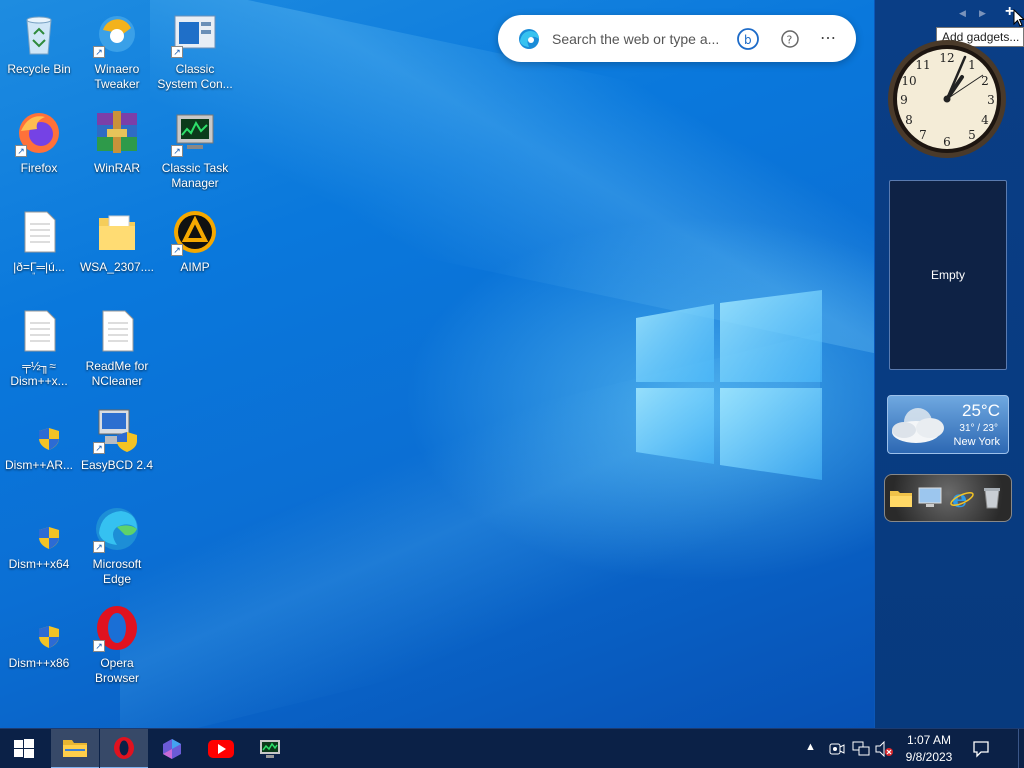  Describe the element at coordinates (985, 81) in the screenshot. I see `svg-text: 2` at that location.